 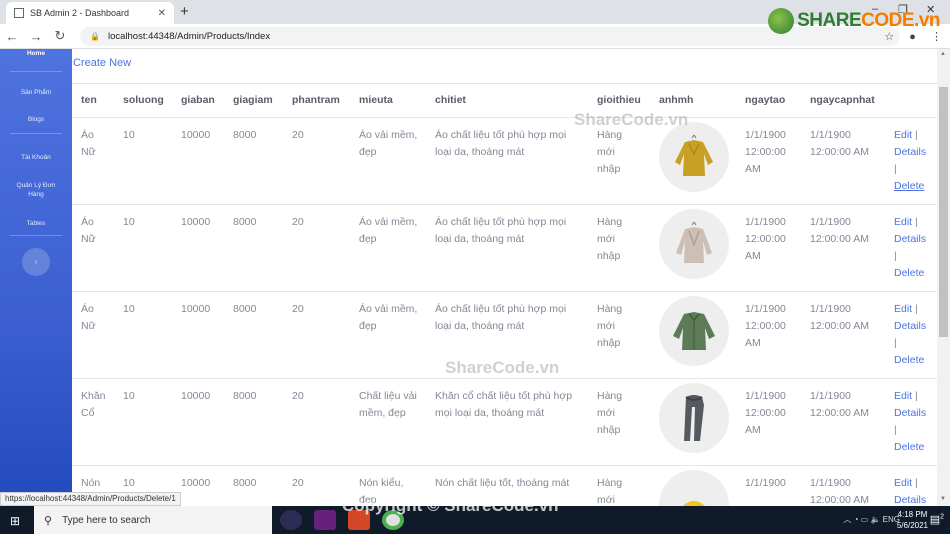 I want to click on windows-start-icon: ⊞, so click(x=15, y=521).